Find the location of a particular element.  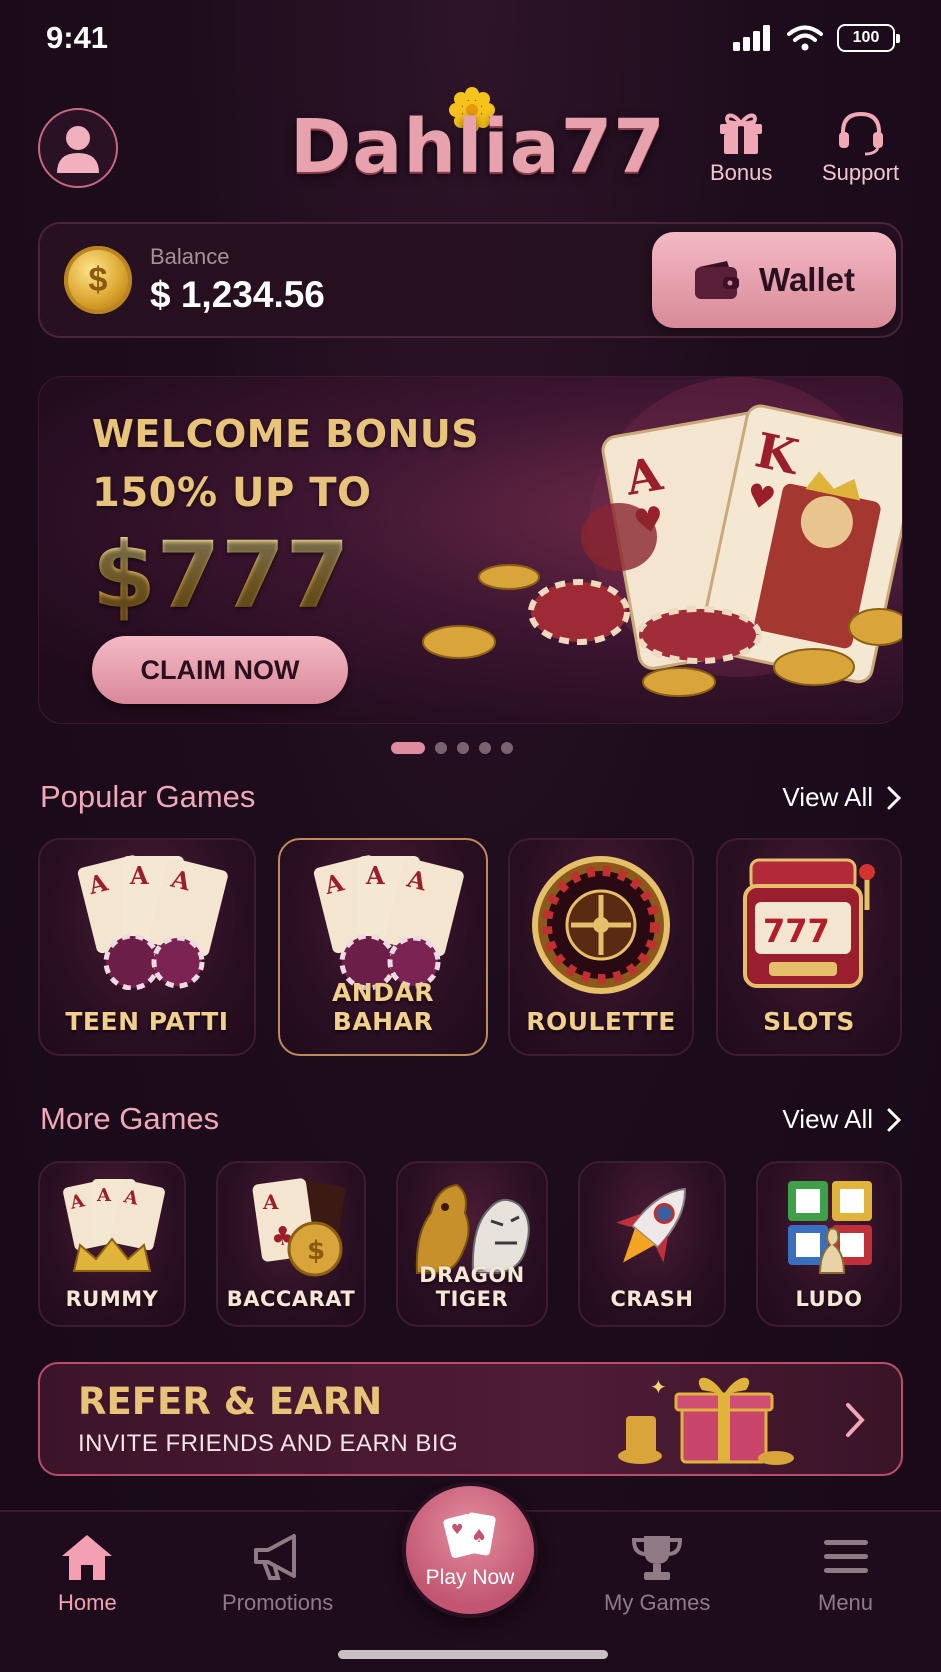

wifi-icon is located at coordinates (805, 38).